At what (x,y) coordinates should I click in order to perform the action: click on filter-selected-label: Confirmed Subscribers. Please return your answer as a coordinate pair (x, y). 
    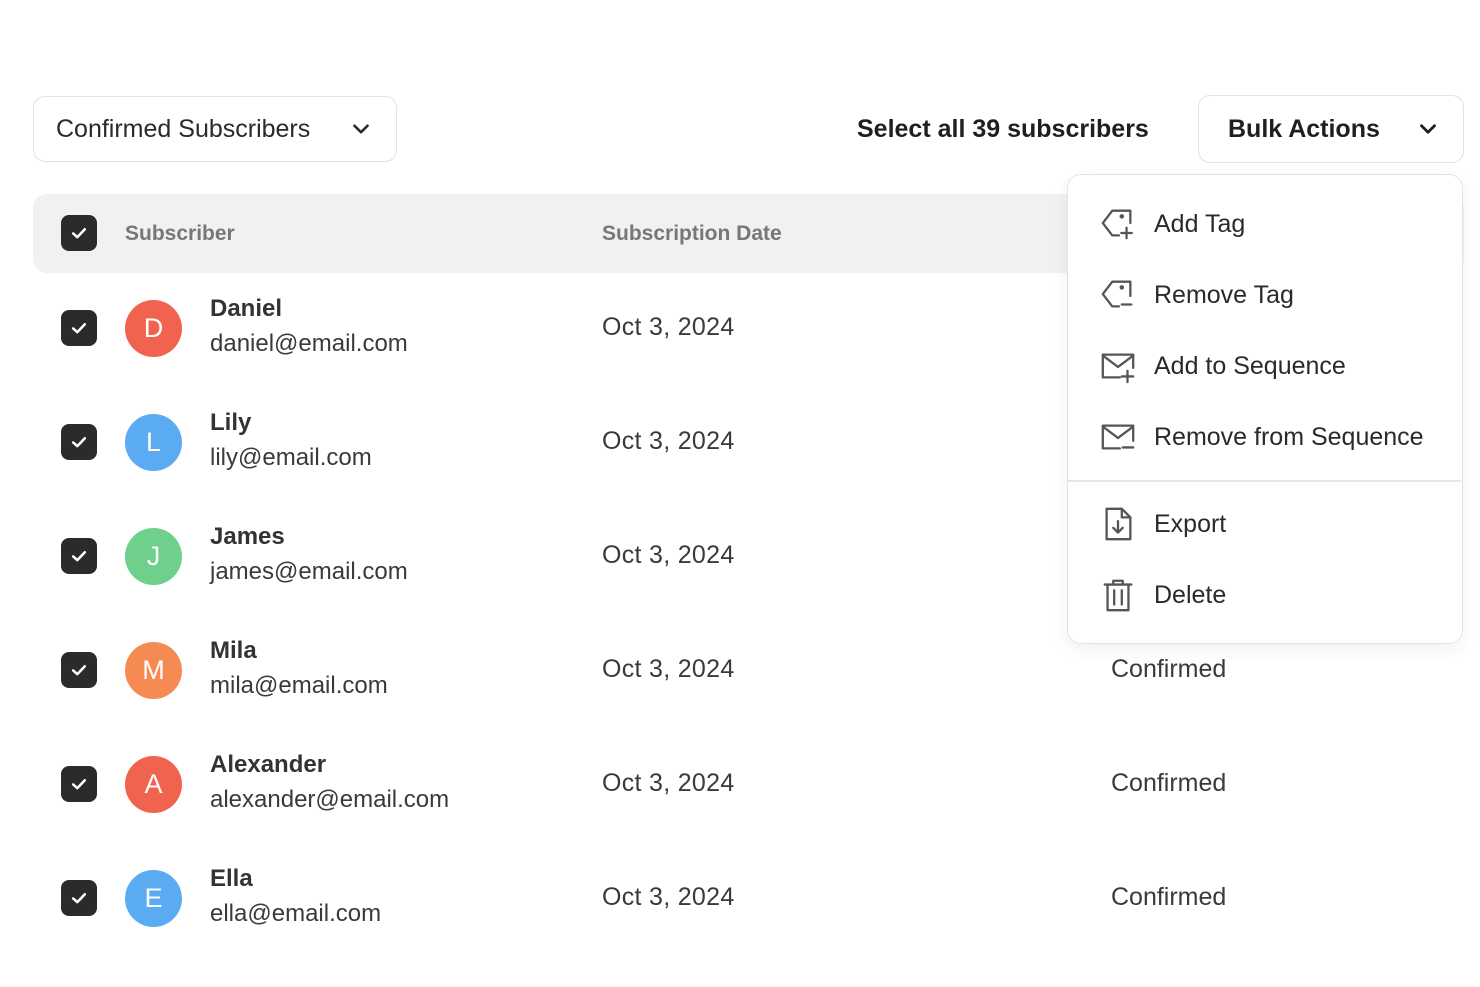
    Looking at the image, I should click on (183, 128).